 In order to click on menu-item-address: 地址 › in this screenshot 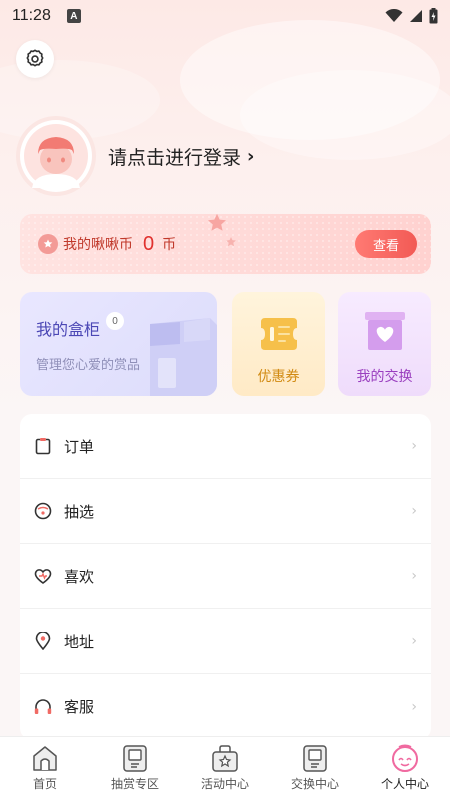, I will do `click(225, 641)`.